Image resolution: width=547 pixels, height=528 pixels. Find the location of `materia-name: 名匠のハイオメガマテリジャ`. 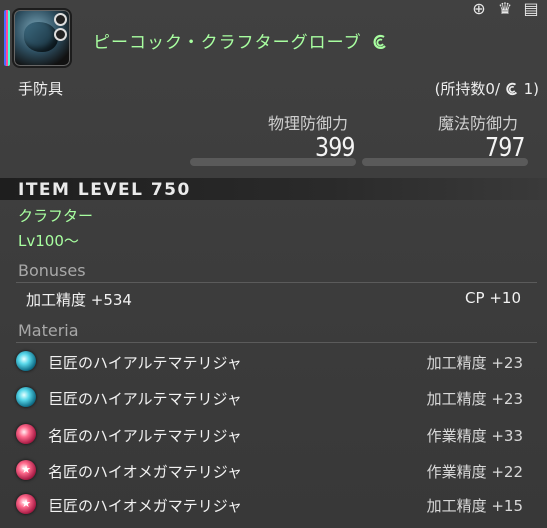

materia-name: 名匠のハイオメガマテリジャ is located at coordinates (145, 472).